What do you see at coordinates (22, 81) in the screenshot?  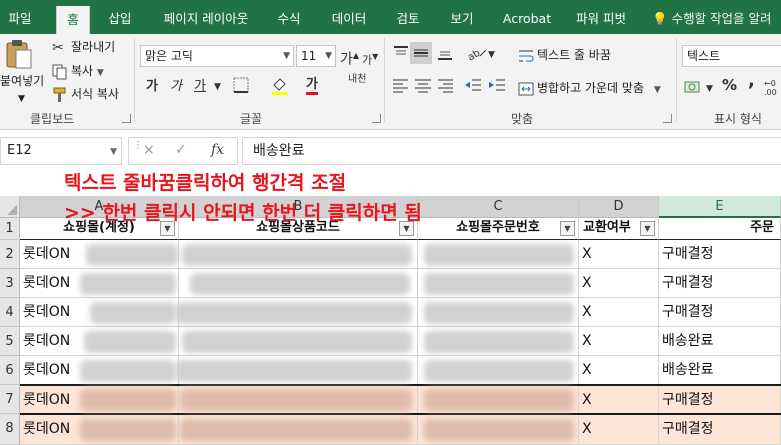 I see `paste-label: 붙여넣기` at bounding box center [22, 81].